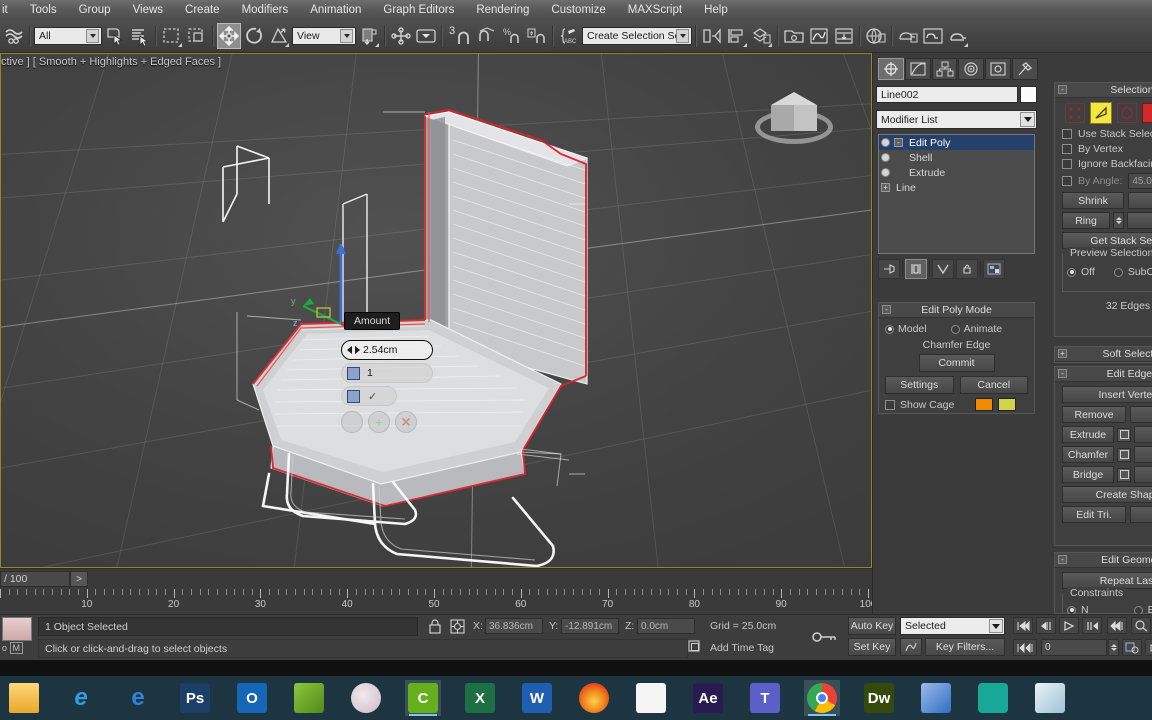  I want to click on render-setup-icon, so click(908, 36).